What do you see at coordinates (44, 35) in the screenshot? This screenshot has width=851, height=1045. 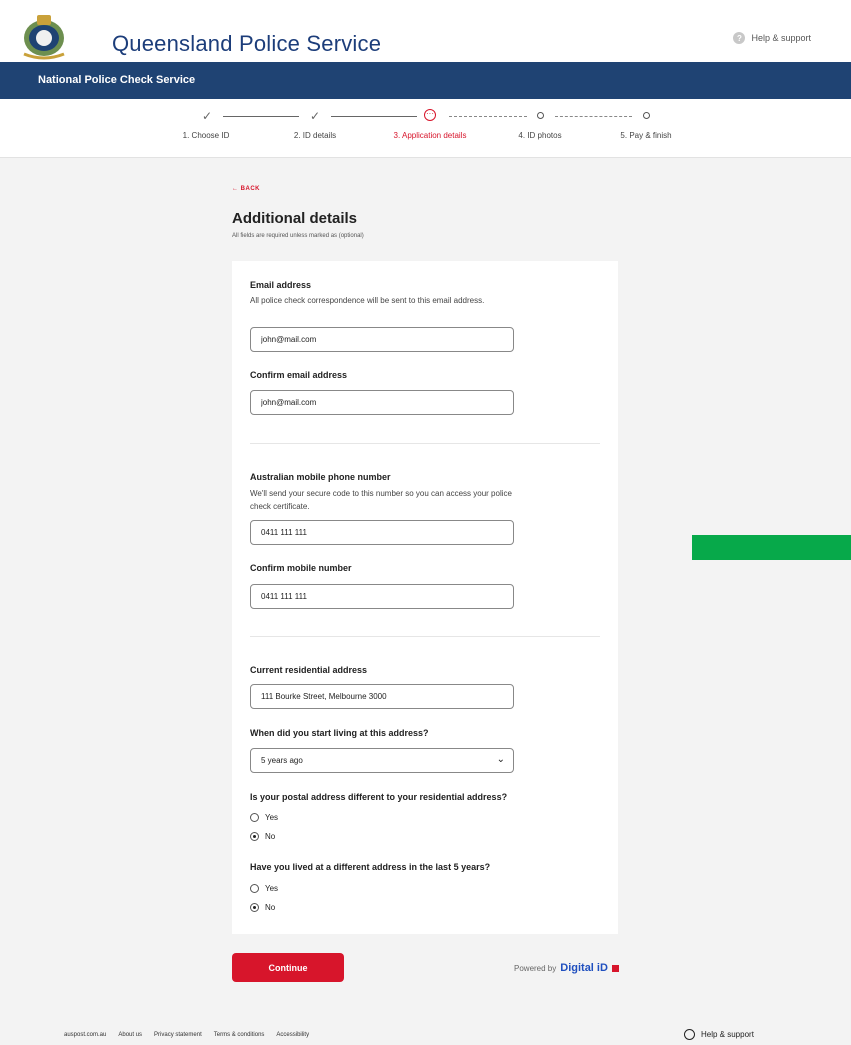 I see `qps-crest-logo` at bounding box center [44, 35].